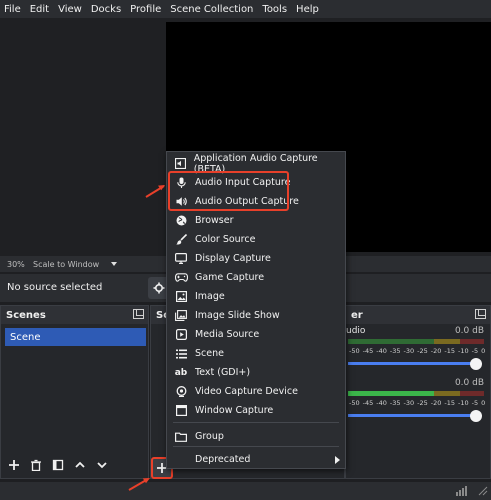 Image resolution: width=491 pixels, height=500 pixels. Describe the element at coordinates (70, 9) in the screenshot. I see `menu-view: View` at that location.